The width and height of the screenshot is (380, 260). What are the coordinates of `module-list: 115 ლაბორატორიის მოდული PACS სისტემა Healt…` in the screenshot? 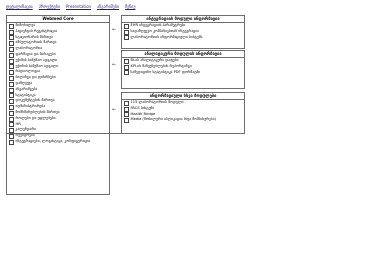 It's located at (183, 112).